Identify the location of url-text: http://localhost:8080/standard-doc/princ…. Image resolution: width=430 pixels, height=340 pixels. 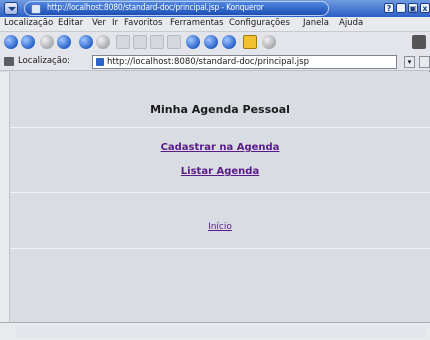
(208, 62).